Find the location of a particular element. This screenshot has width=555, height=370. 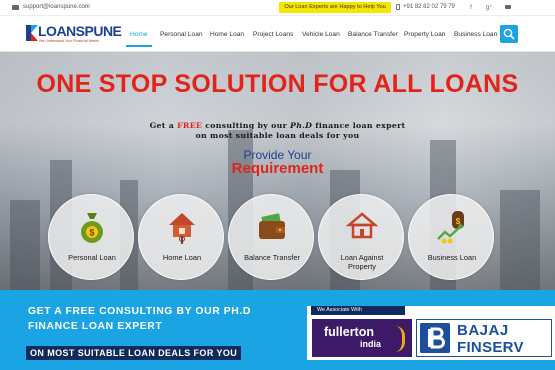

help-banner: Our Loan Experts are Happy to Help You is located at coordinates (335, 7).